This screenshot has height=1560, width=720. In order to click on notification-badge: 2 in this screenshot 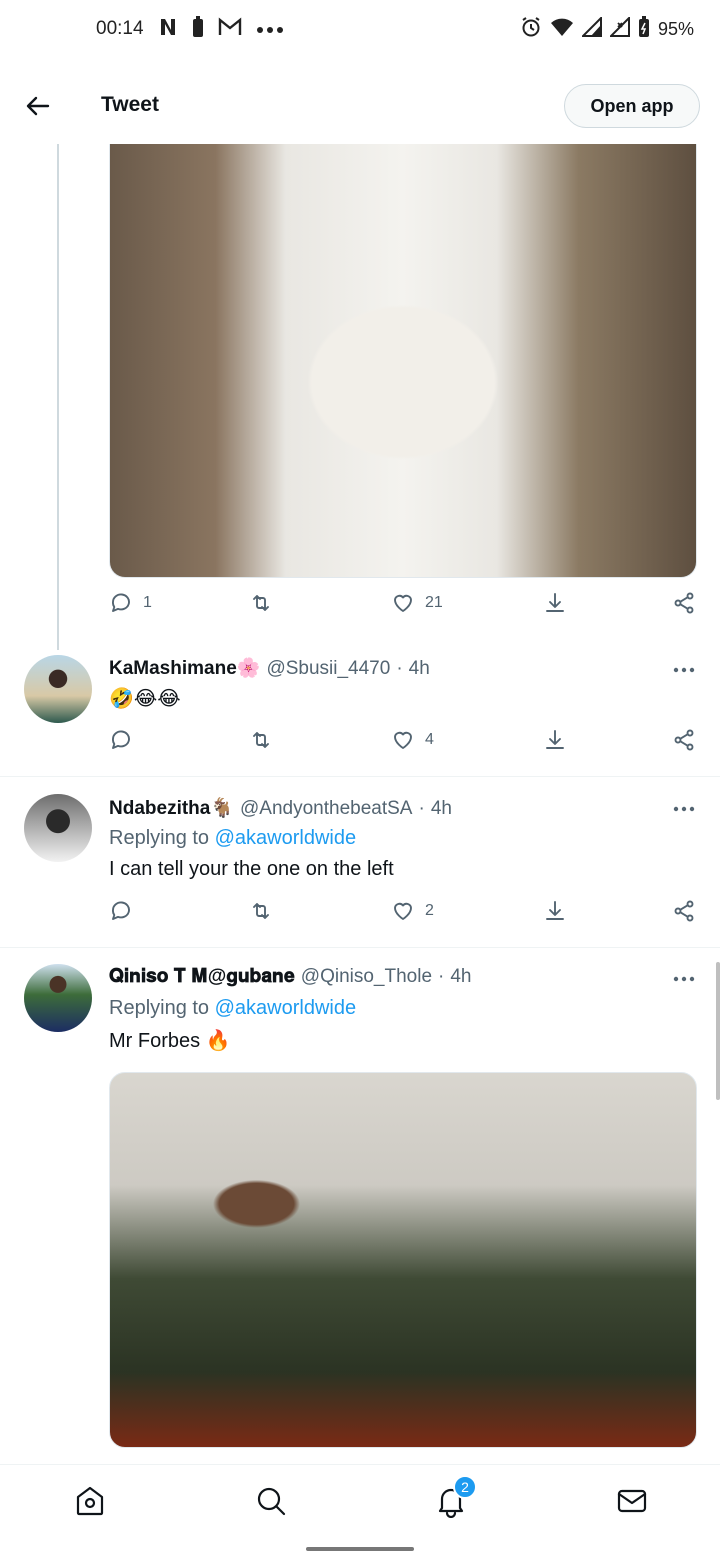, I will do `click(465, 1487)`.